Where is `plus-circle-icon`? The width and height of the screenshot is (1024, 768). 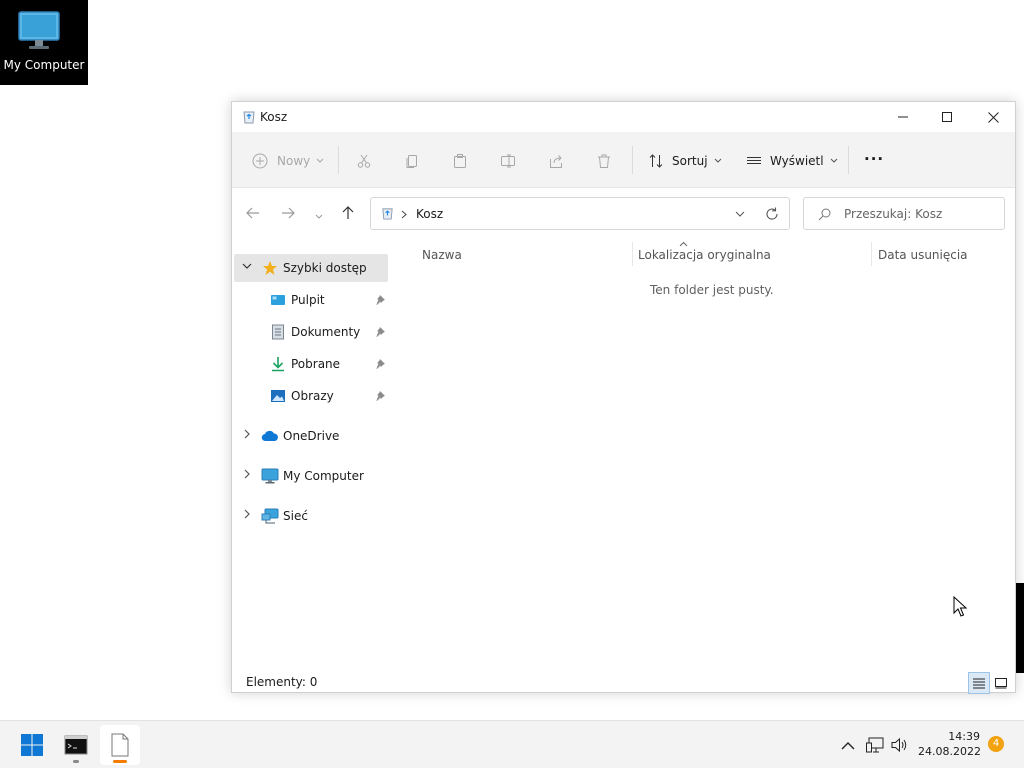
plus-circle-icon is located at coordinates (260, 161).